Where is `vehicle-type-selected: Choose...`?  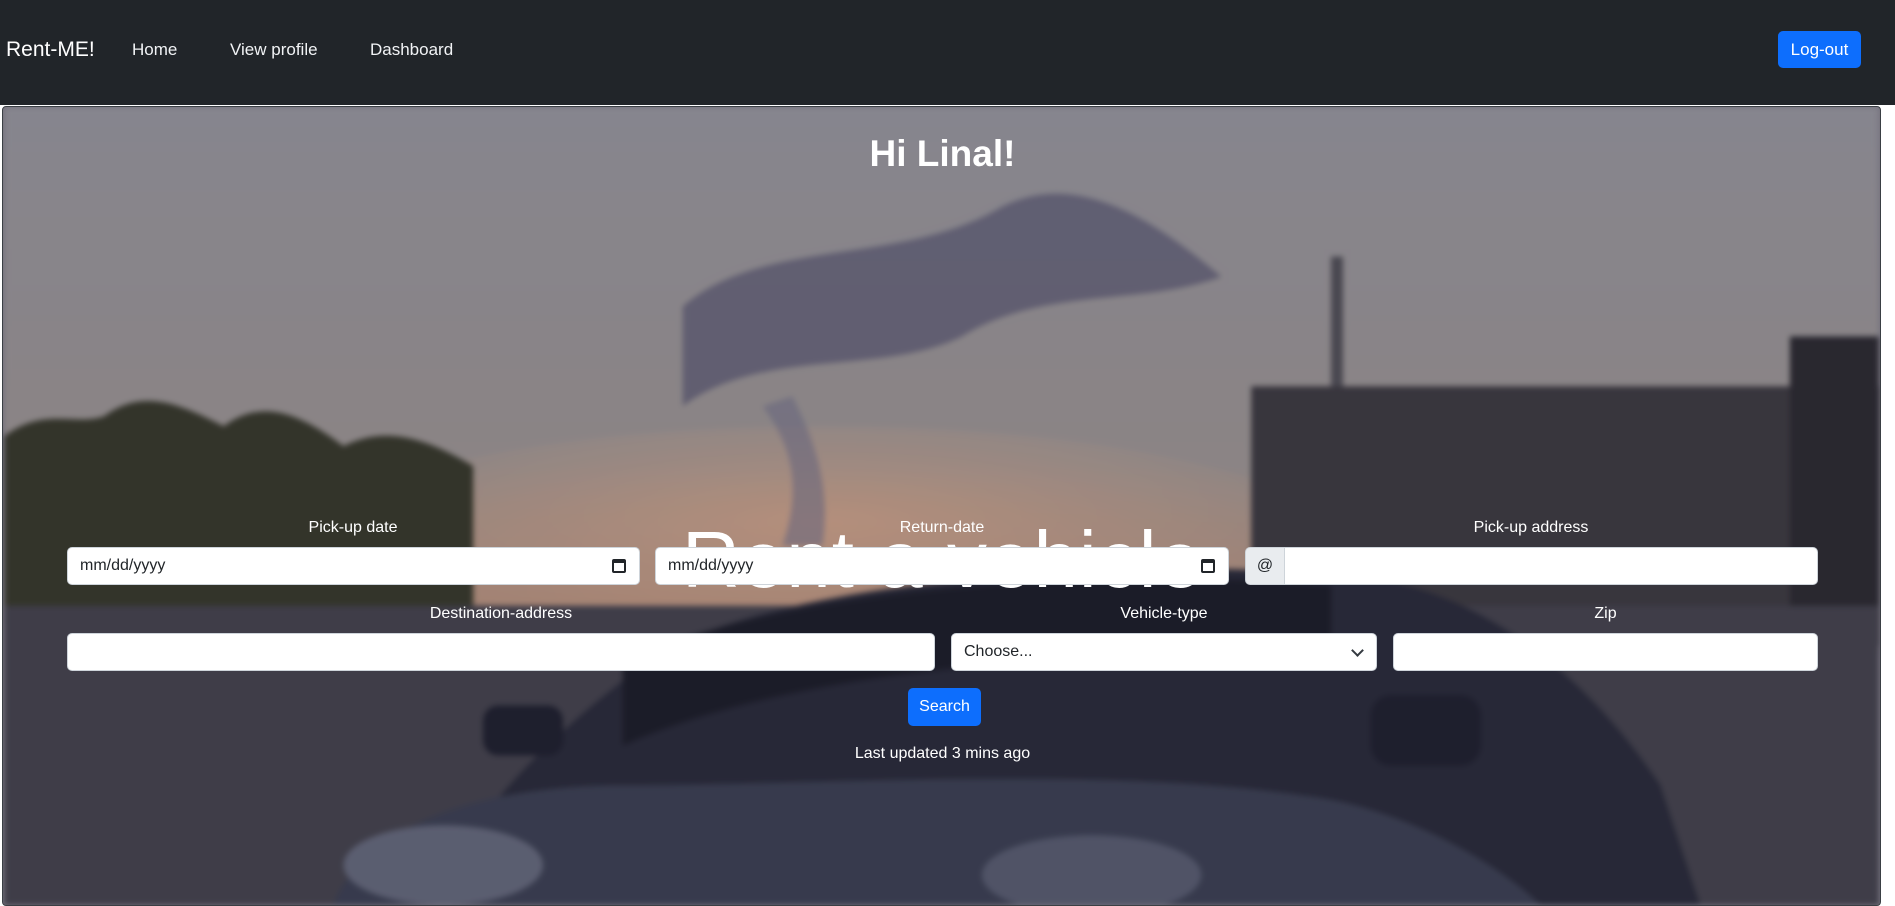 vehicle-type-selected: Choose... is located at coordinates (998, 651).